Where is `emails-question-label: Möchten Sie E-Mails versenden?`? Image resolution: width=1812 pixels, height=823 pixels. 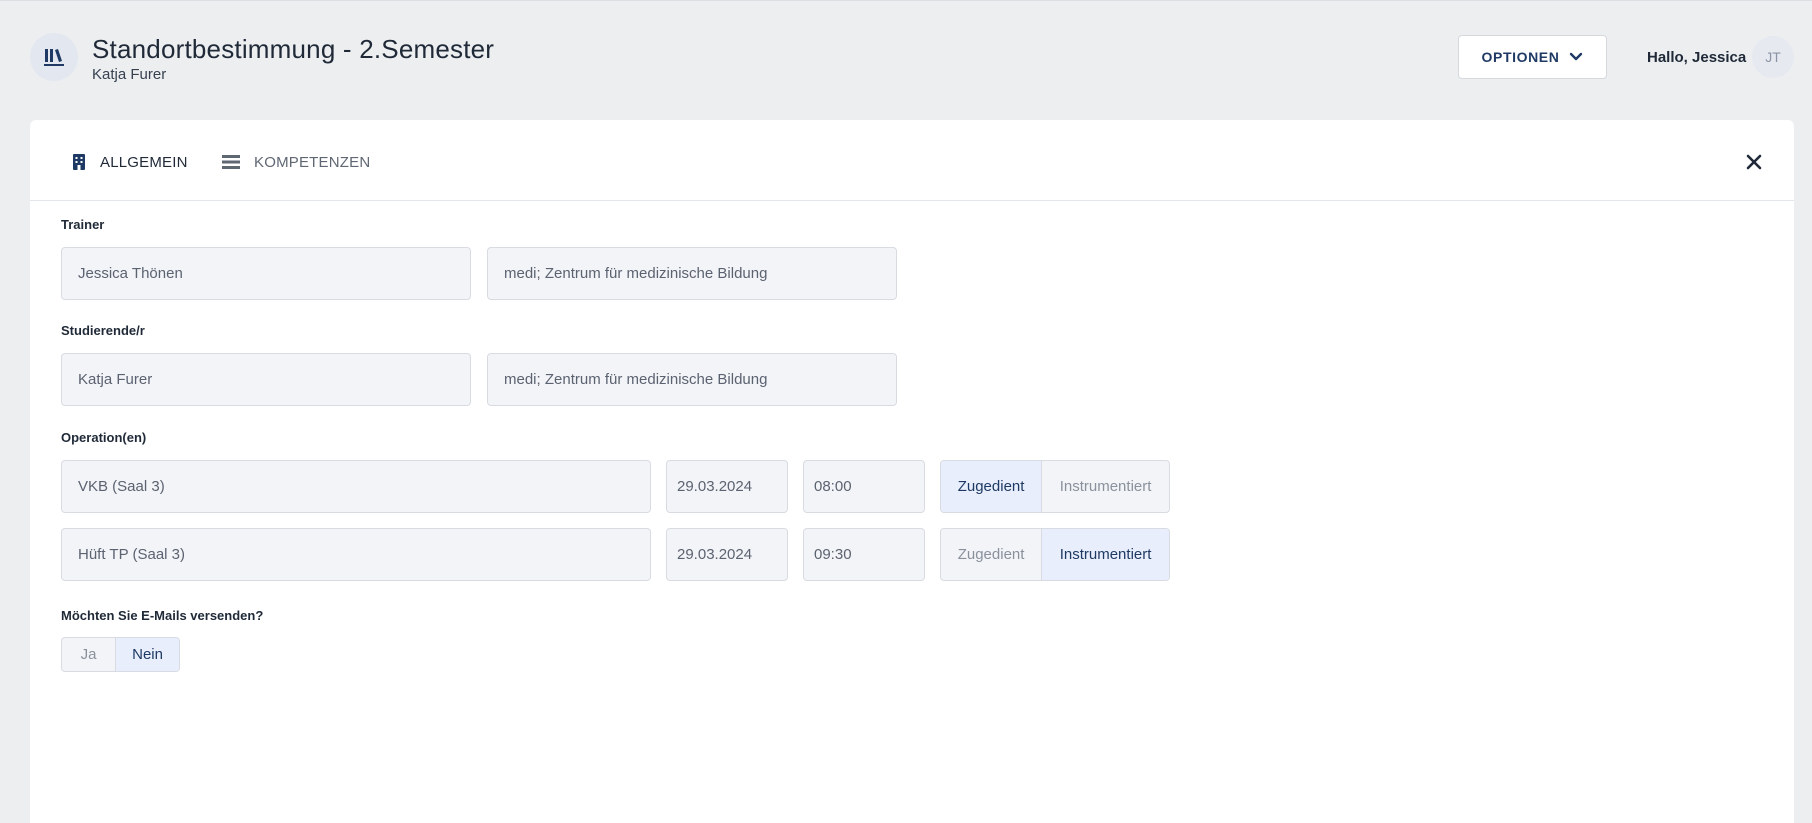 emails-question-label: Möchten Sie E-Mails versenden? is located at coordinates (162, 615).